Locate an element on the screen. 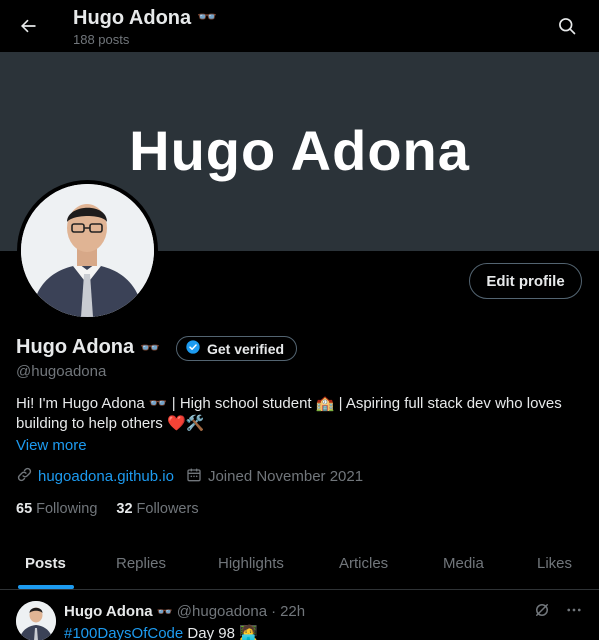  following-link: 65 Following is located at coordinates (56, 509).